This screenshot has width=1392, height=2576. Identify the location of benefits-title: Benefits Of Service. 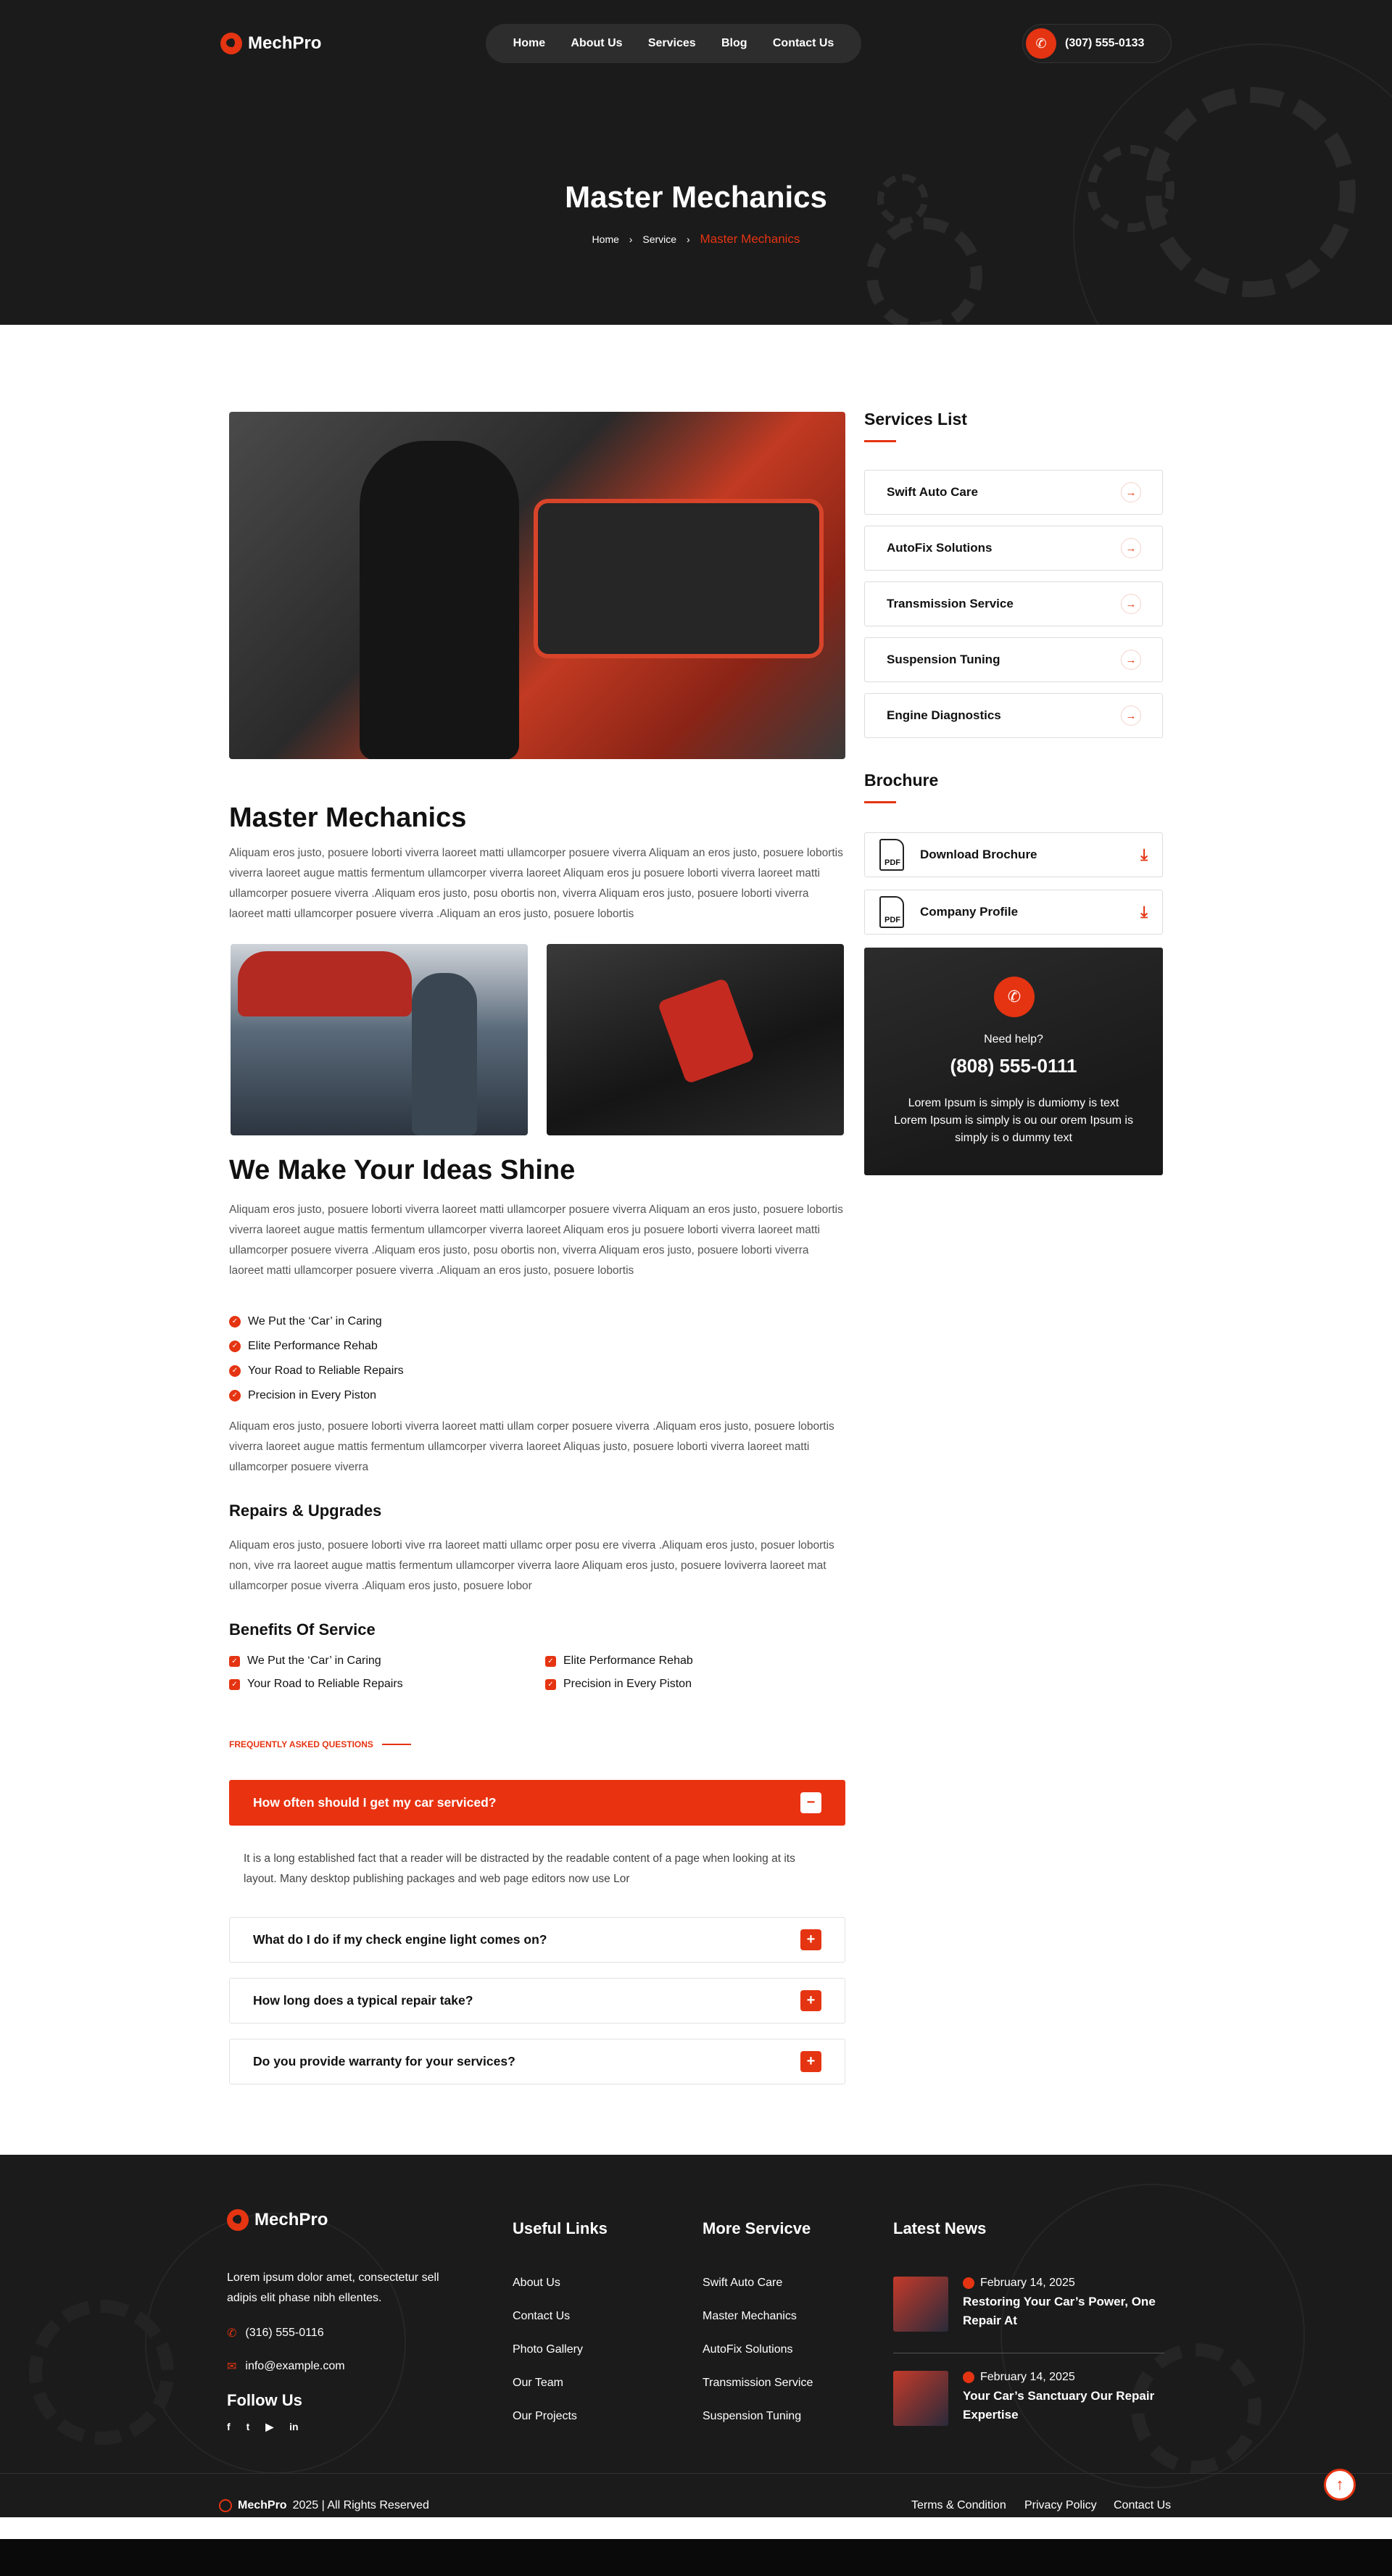
(303, 1629).